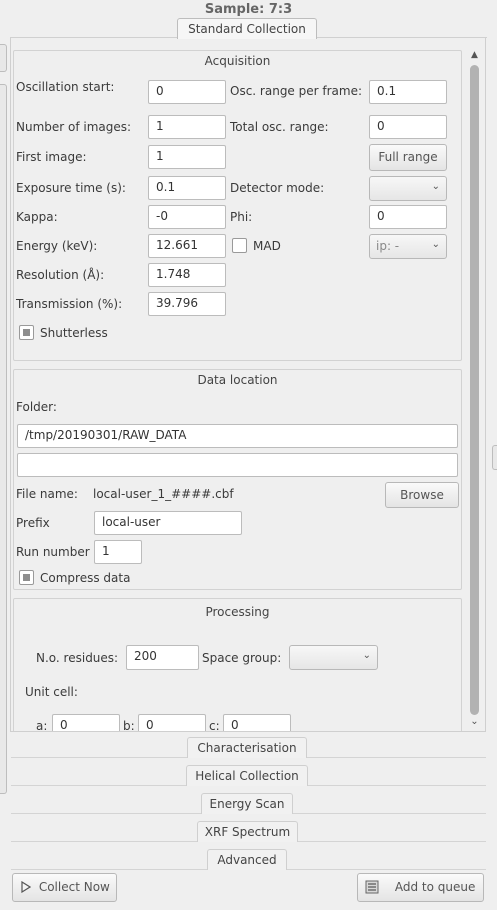  What do you see at coordinates (237, 380) in the screenshot?
I see `data-location-title: Data location` at bounding box center [237, 380].